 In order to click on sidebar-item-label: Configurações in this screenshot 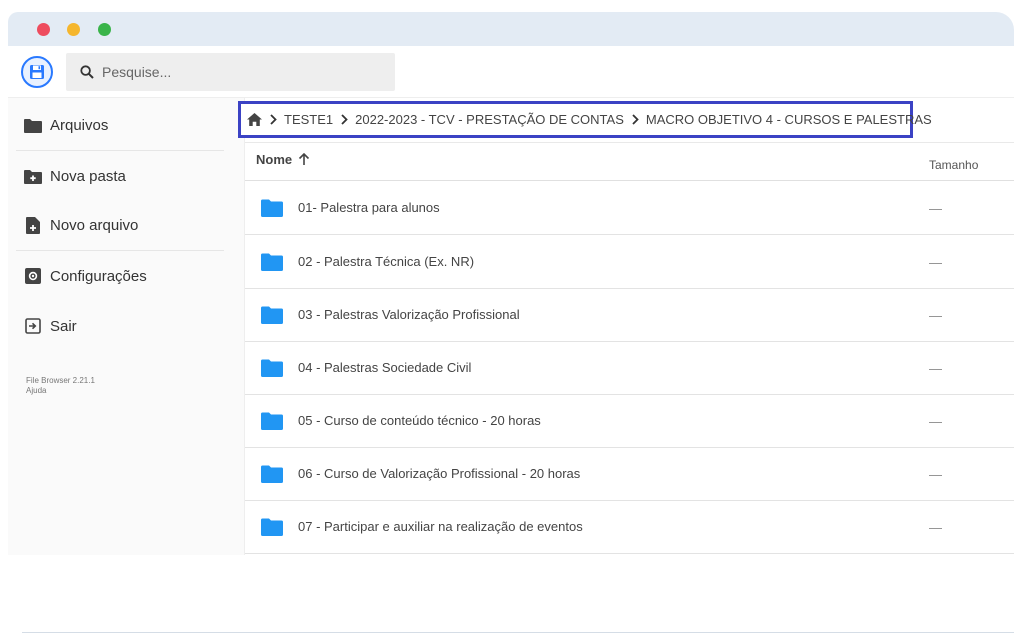, I will do `click(98, 276)`.